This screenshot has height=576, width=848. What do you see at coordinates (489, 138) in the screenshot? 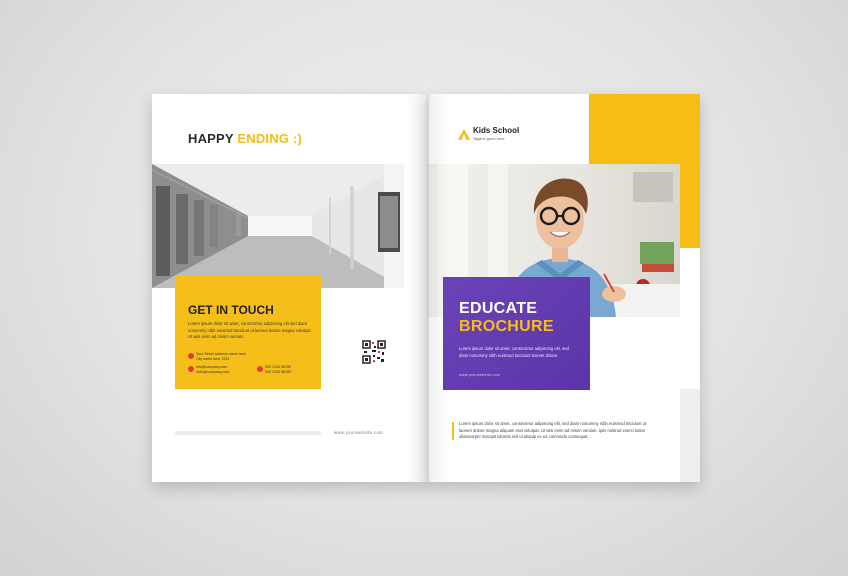
I see `logo-tagline: Tagline goes here` at bounding box center [489, 138].